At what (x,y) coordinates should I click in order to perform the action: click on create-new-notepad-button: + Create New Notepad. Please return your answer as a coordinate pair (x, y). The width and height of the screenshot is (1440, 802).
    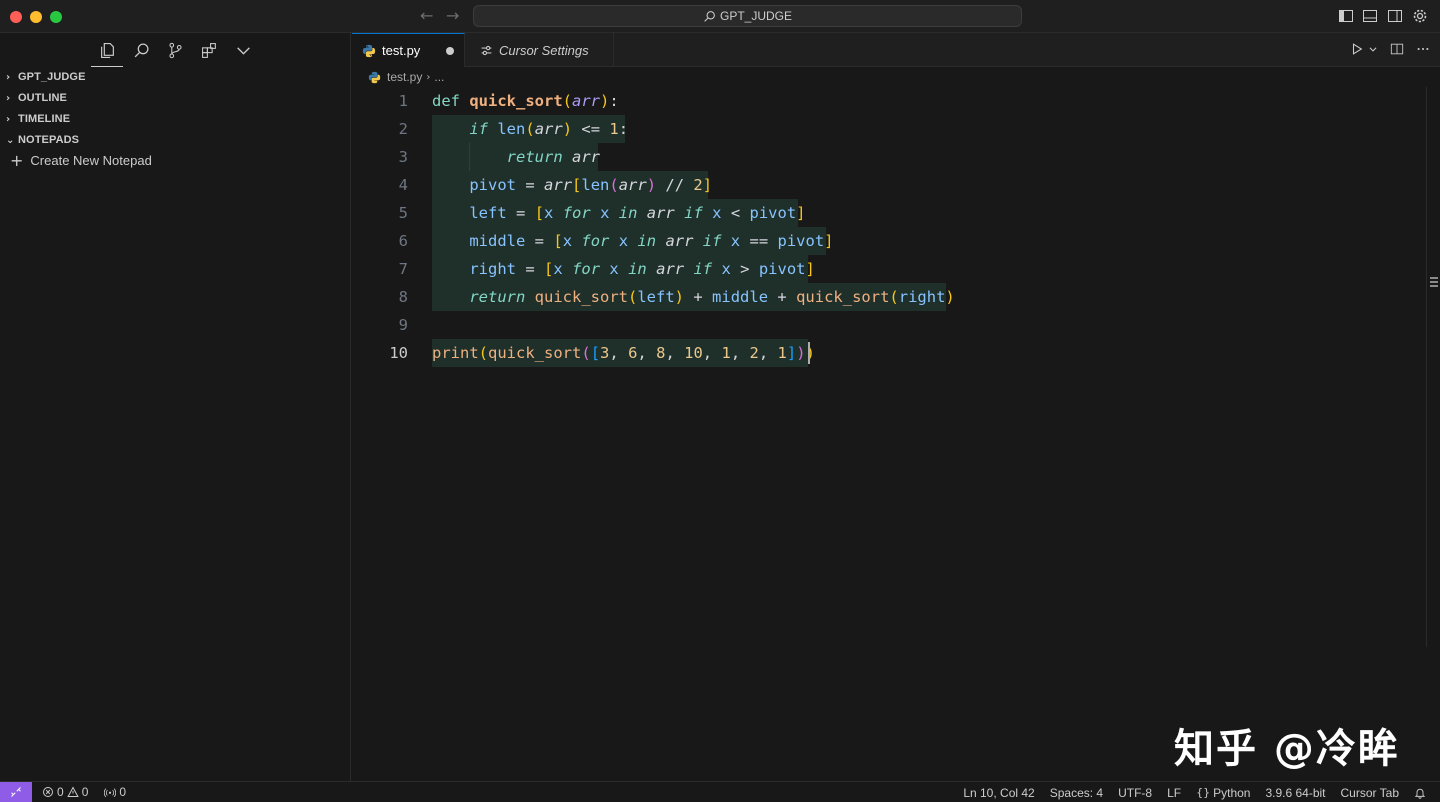
    Looking at the image, I should click on (81, 160).